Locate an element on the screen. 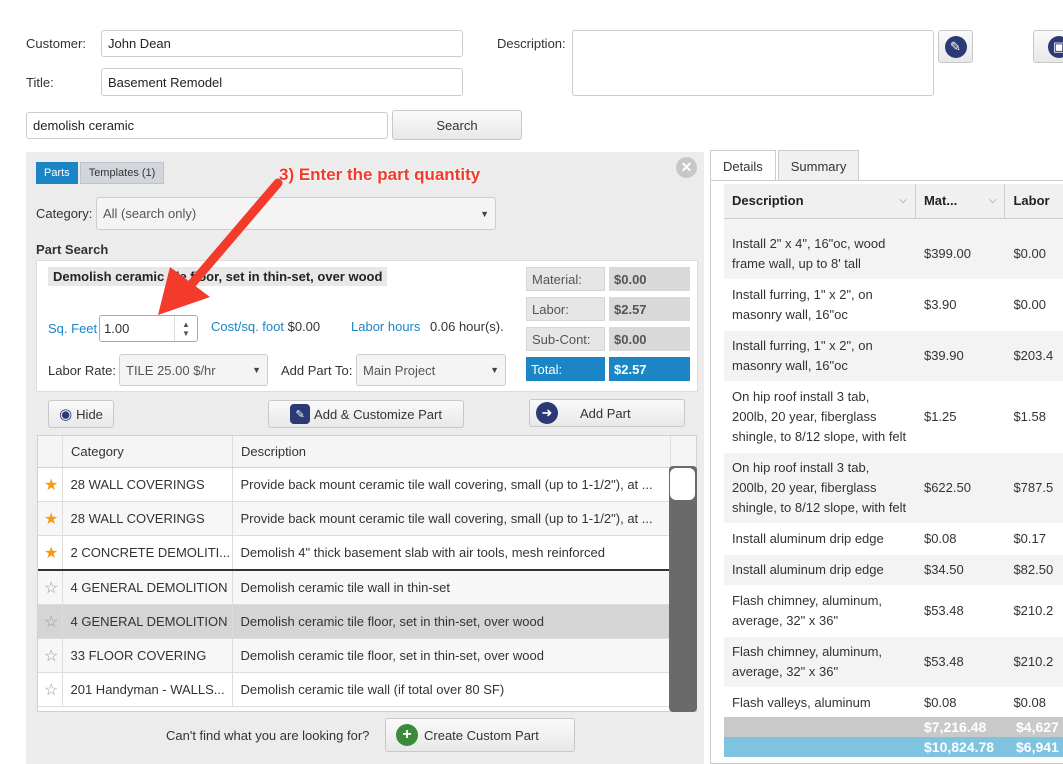 The image size is (1063, 764). subcont-label: Sub-Cont: is located at coordinates (565, 339).